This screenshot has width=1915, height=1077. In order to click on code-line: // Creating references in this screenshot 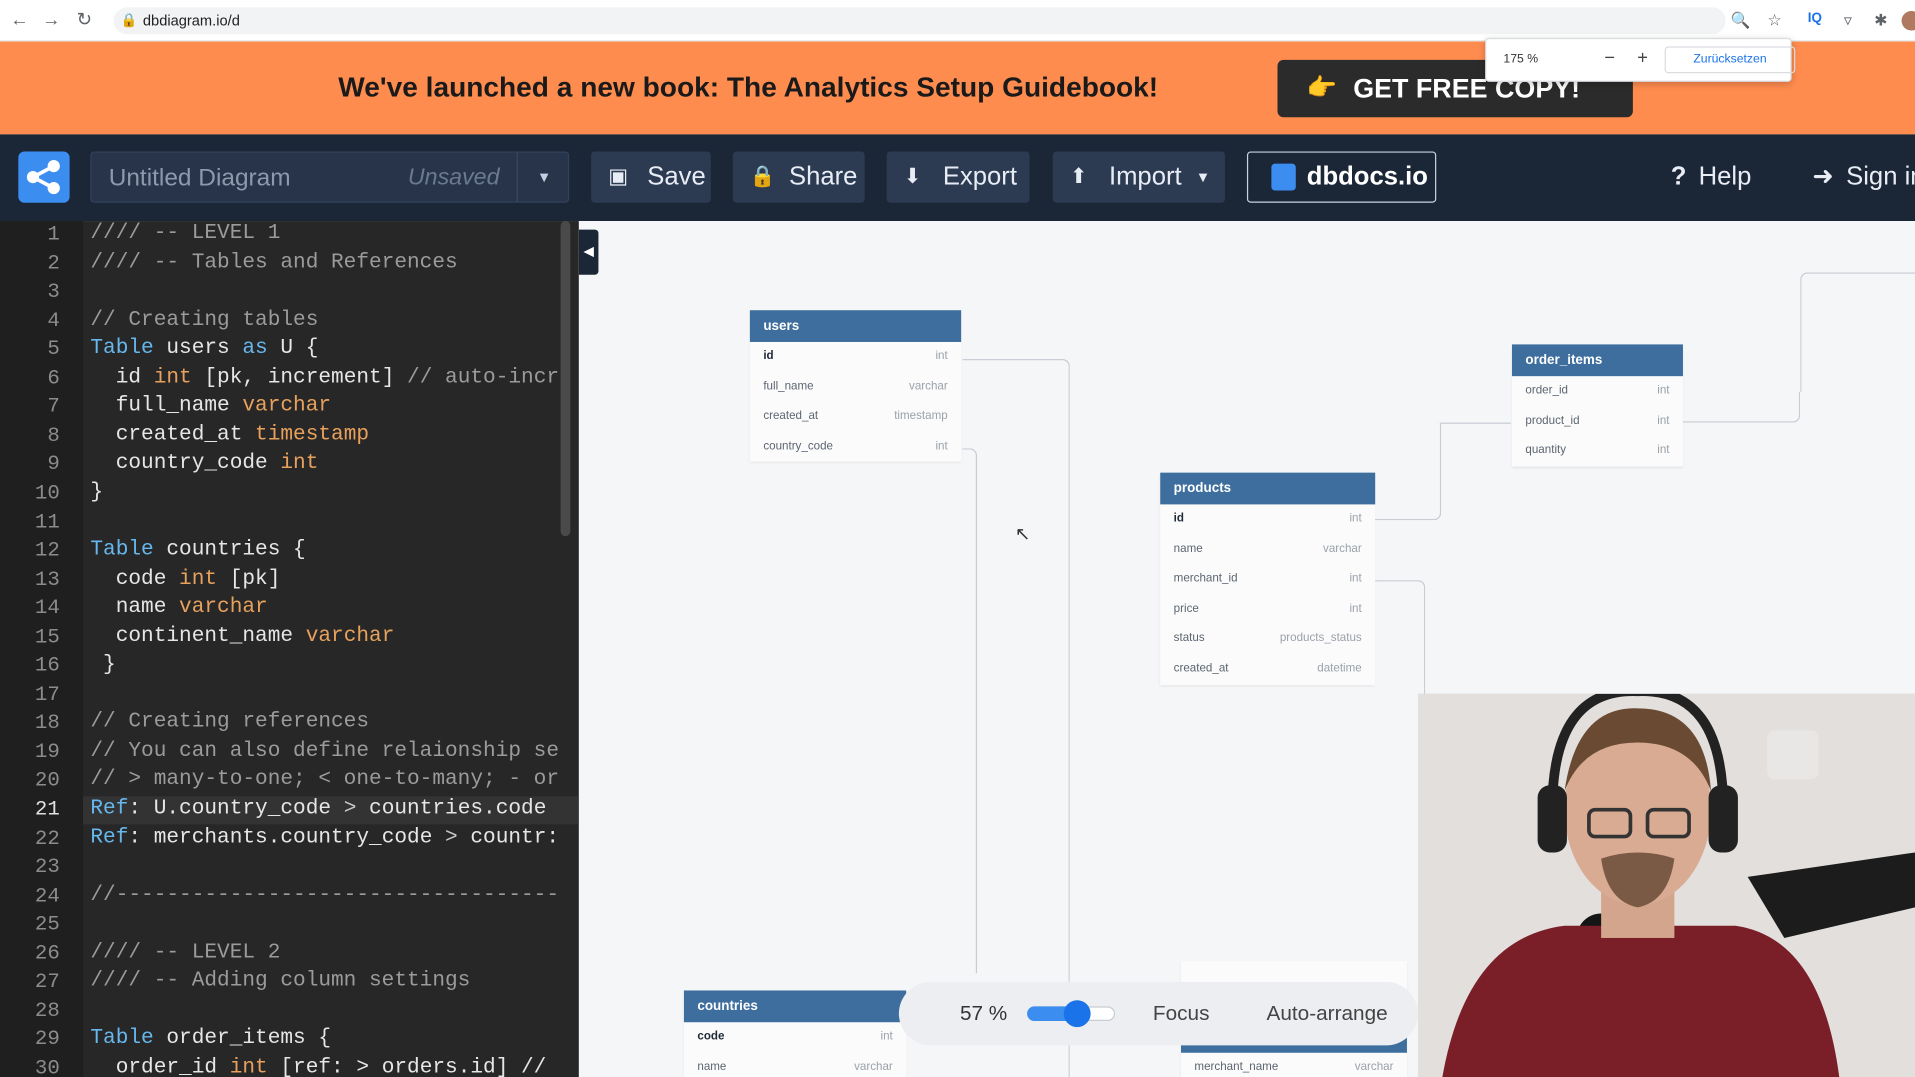, I will do `click(229, 722)`.